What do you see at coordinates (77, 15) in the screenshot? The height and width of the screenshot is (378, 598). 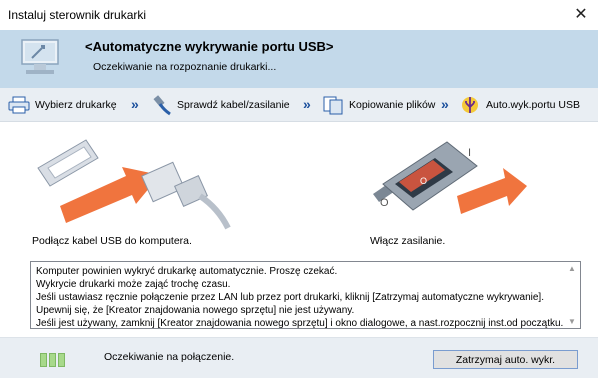 I see `window-title: Instaluj sterownik drukarki` at bounding box center [77, 15].